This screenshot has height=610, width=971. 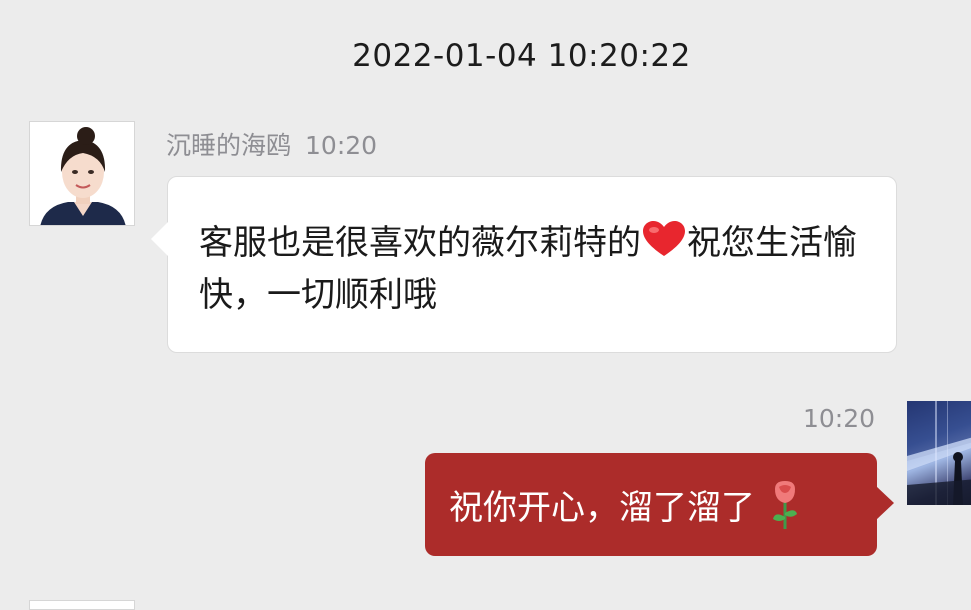 What do you see at coordinates (664, 238) in the screenshot?
I see `heart-icon` at bounding box center [664, 238].